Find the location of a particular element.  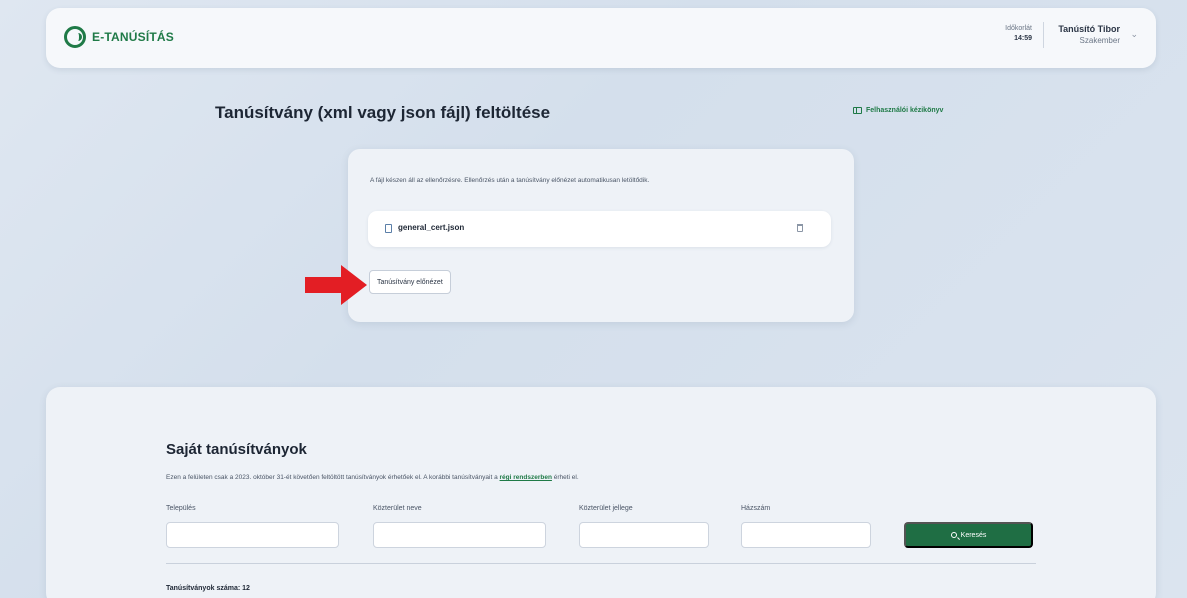

chevron-down-icon: ⌄ is located at coordinates (1134, 35).